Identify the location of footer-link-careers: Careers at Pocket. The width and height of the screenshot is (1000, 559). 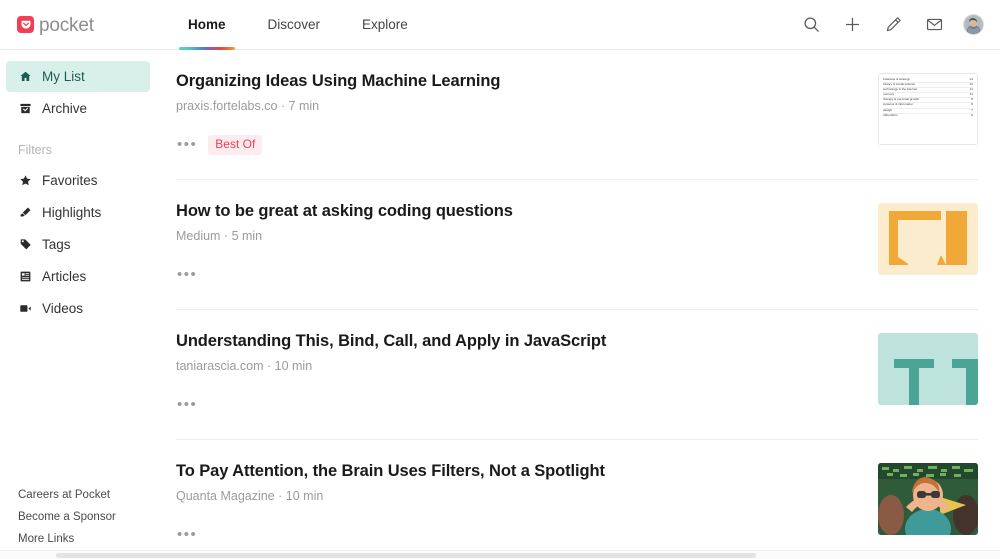
(89, 495).